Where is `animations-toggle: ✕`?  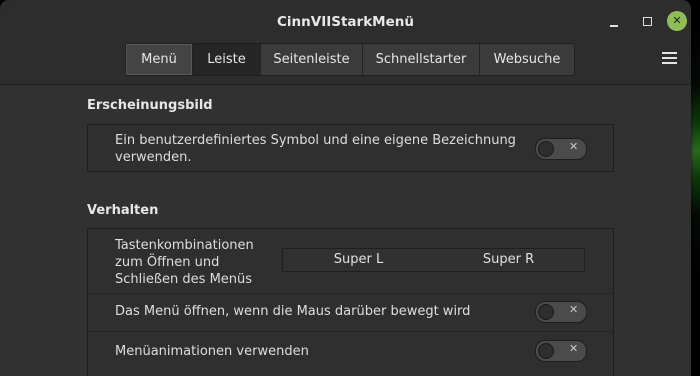
animations-toggle: ✕ is located at coordinates (561, 351).